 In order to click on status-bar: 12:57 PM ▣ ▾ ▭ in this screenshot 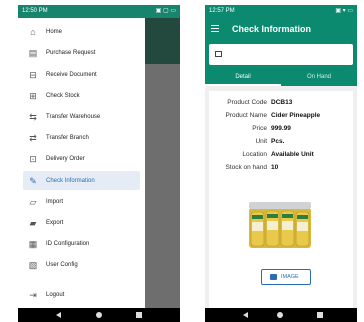, I will do `click(281, 11)`.